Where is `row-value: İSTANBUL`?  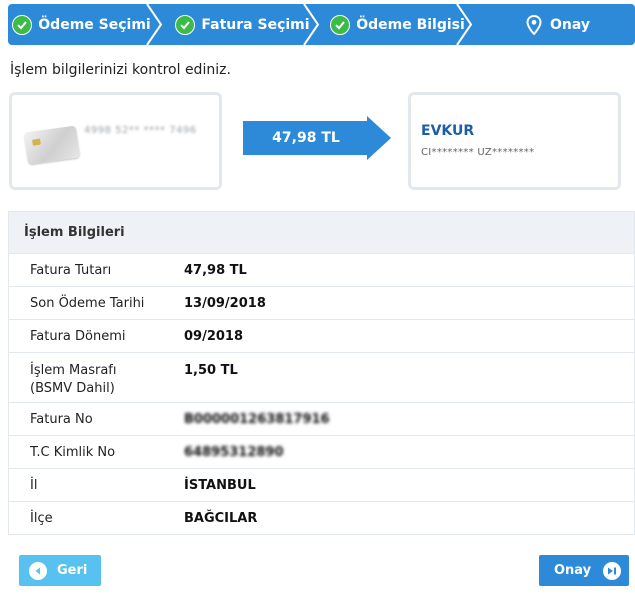 row-value: İSTANBUL is located at coordinates (220, 485).